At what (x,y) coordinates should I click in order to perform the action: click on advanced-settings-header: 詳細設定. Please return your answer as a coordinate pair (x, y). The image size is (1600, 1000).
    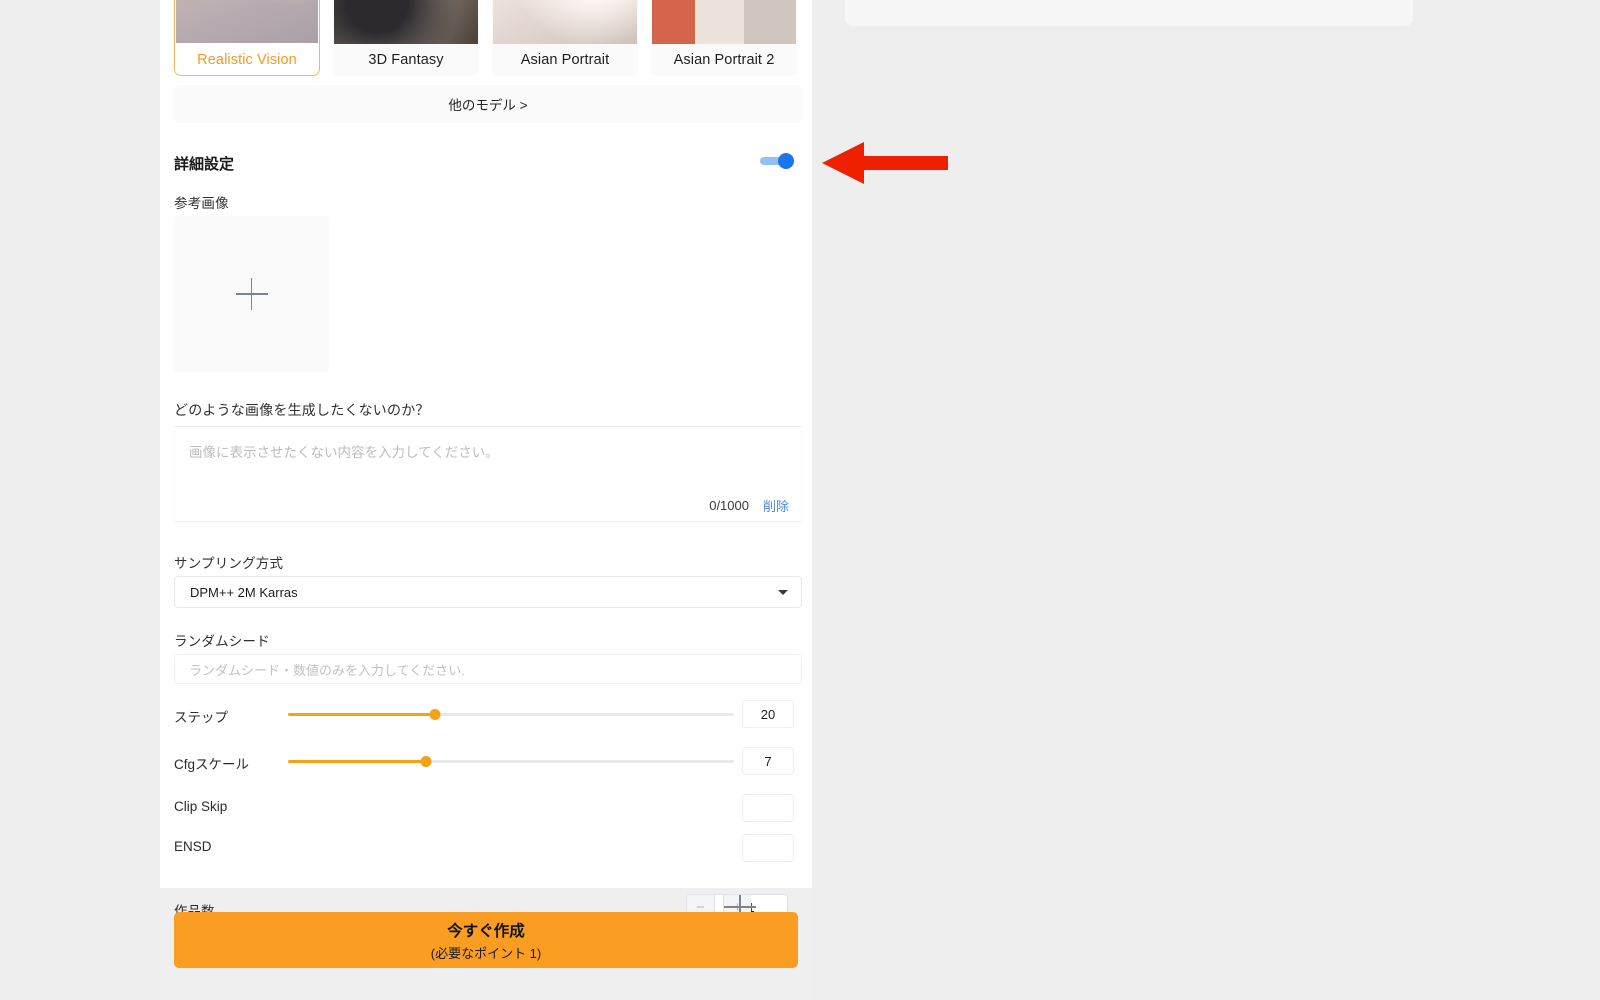
    Looking at the image, I should click on (488, 163).